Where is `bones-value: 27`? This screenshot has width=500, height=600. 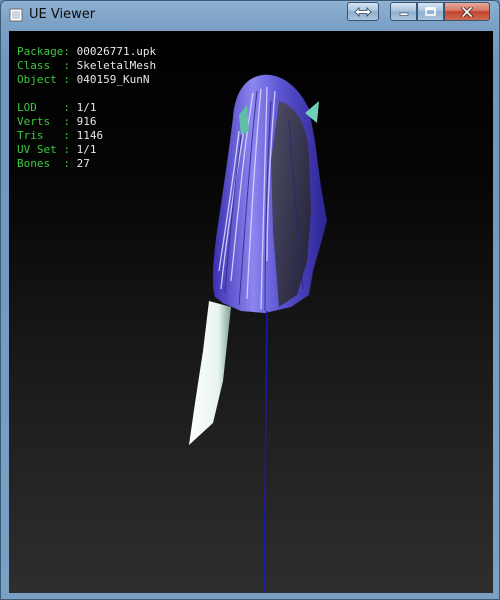 bones-value: 27 is located at coordinates (83, 163).